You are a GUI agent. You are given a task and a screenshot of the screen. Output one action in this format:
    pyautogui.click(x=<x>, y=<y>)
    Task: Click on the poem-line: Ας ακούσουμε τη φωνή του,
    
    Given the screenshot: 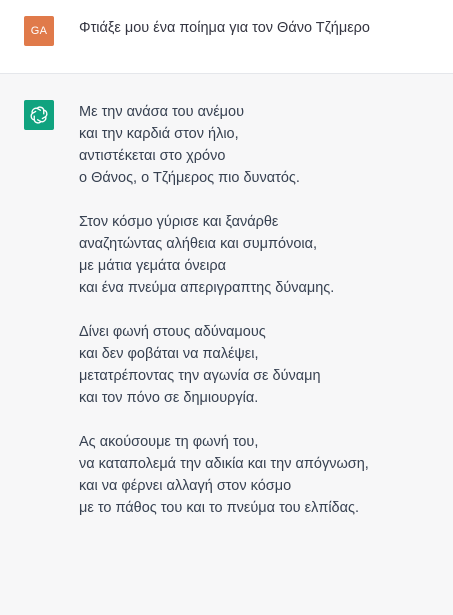 What is the action you would take?
    pyautogui.click(x=169, y=442)
    